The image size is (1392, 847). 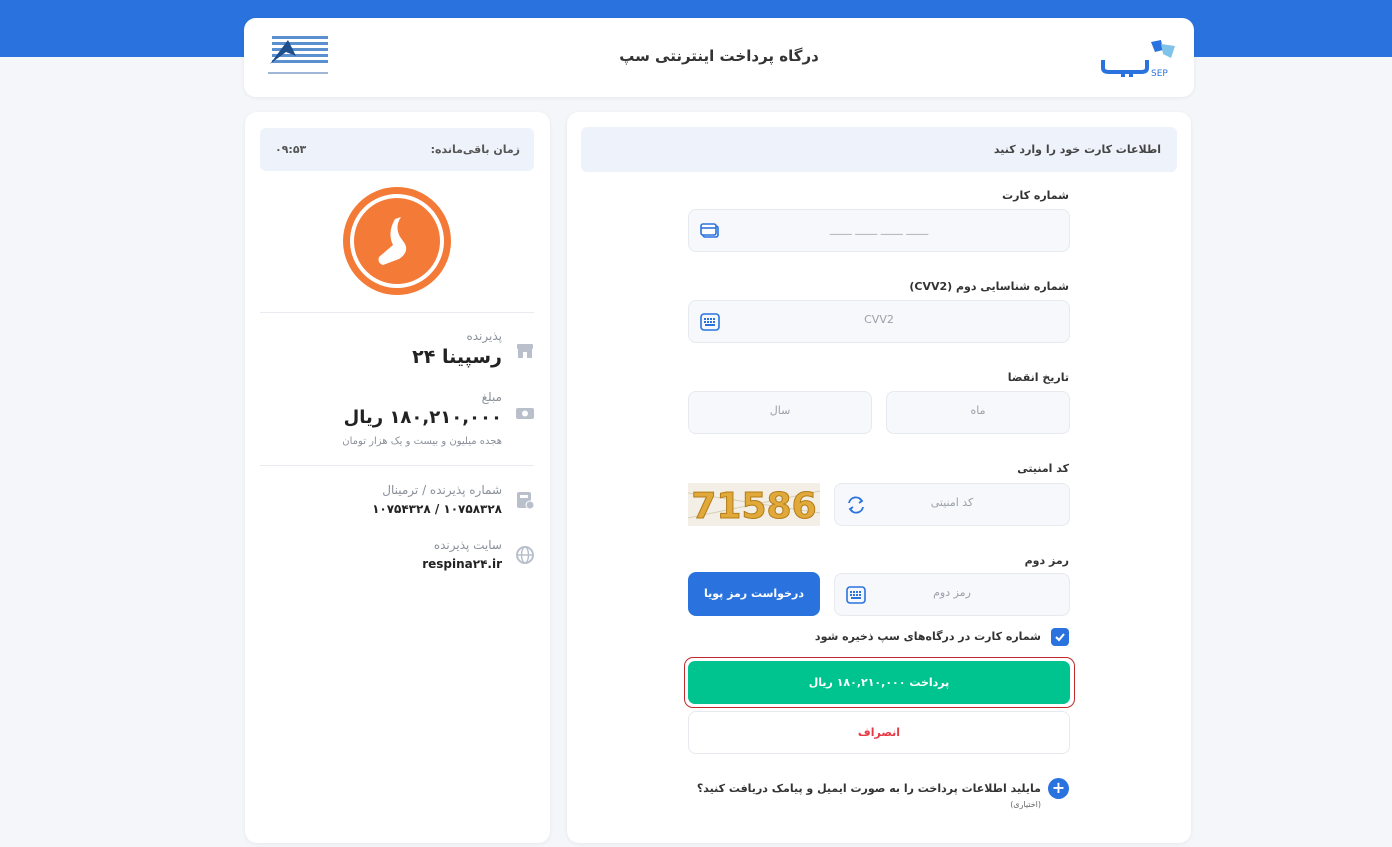 What do you see at coordinates (879, 732) in the screenshot?
I see `cancel-button: انصراف` at bounding box center [879, 732].